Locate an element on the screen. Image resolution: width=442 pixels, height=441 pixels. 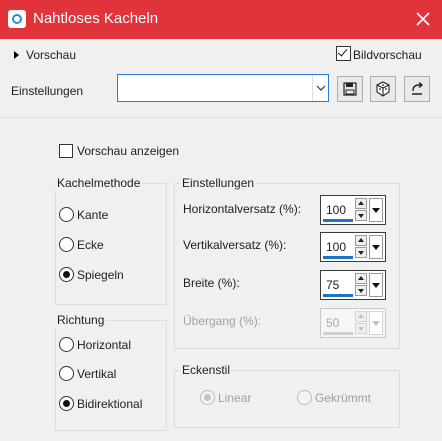
radio-gekruemmt-button is located at coordinates (304, 397).